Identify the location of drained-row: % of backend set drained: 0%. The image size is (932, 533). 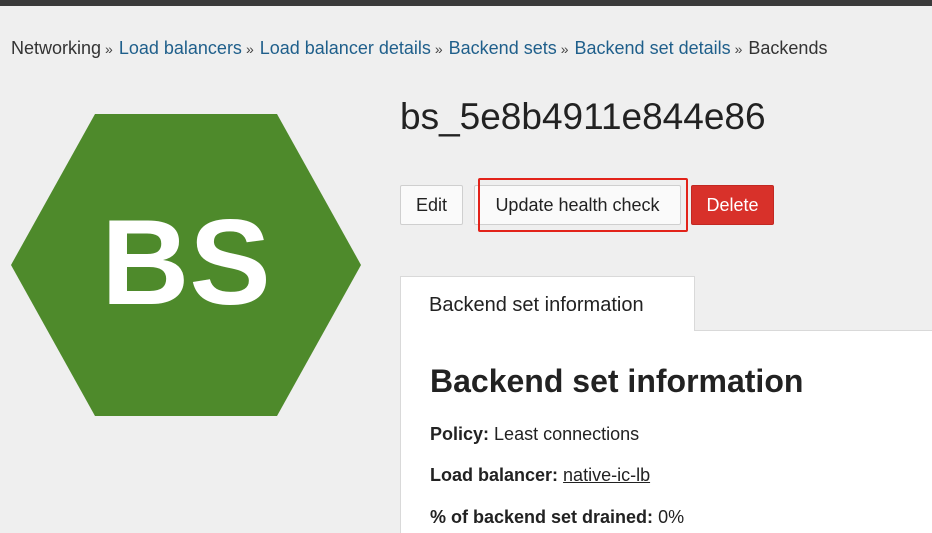
(557, 517).